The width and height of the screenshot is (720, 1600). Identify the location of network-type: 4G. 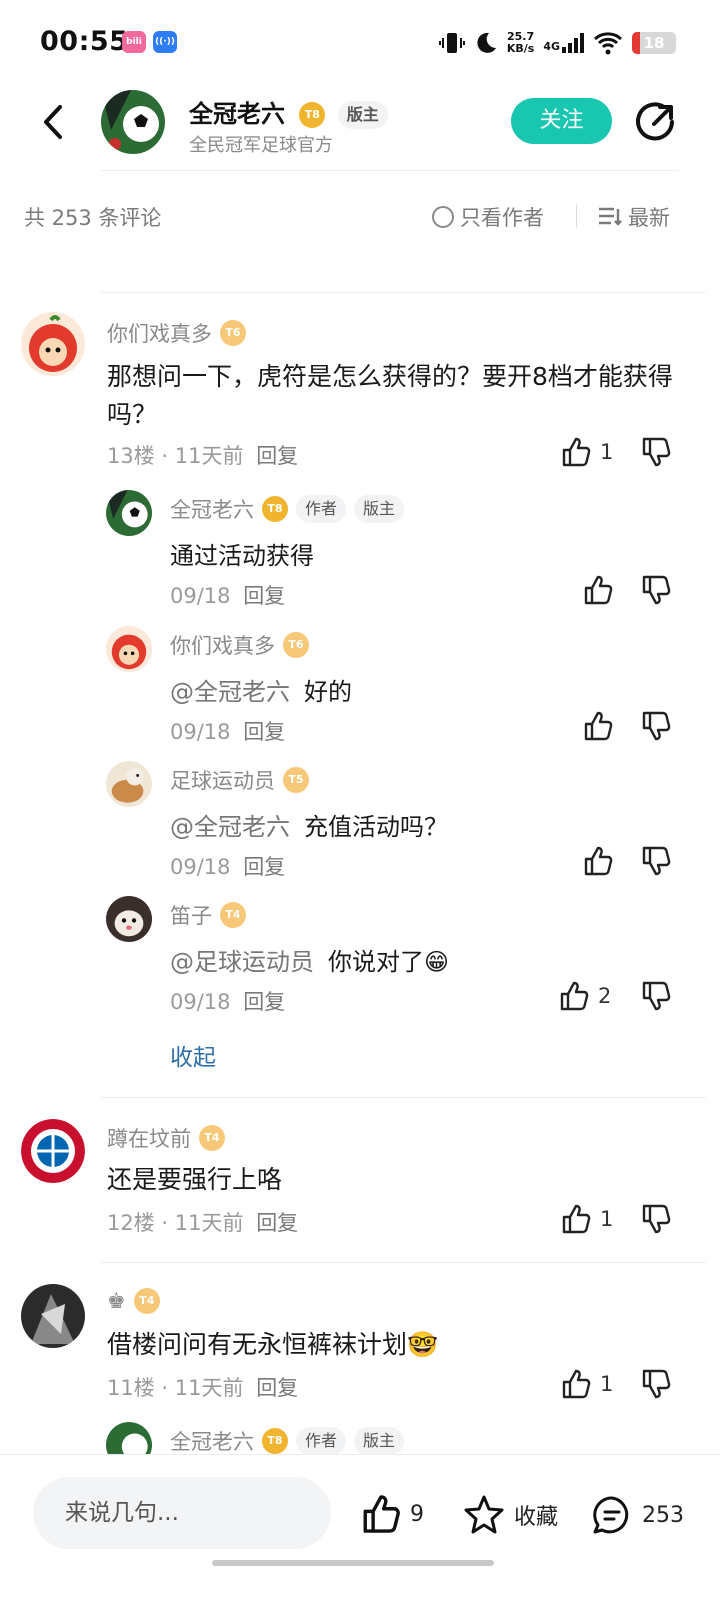
(551, 46).